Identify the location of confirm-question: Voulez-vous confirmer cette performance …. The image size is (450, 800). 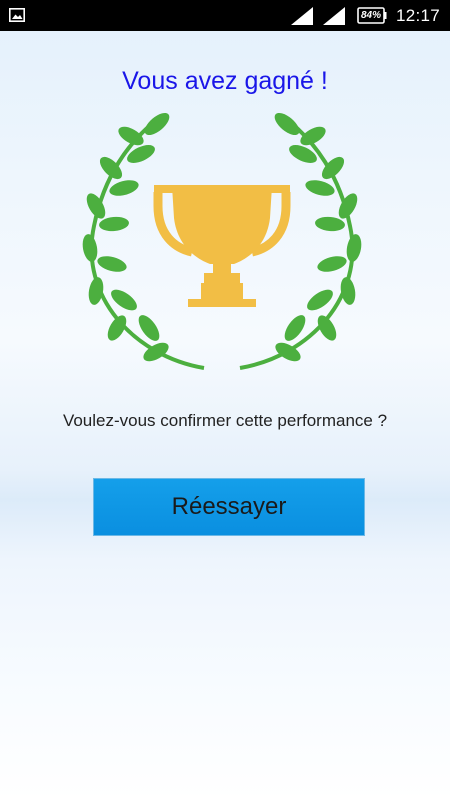
(225, 420).